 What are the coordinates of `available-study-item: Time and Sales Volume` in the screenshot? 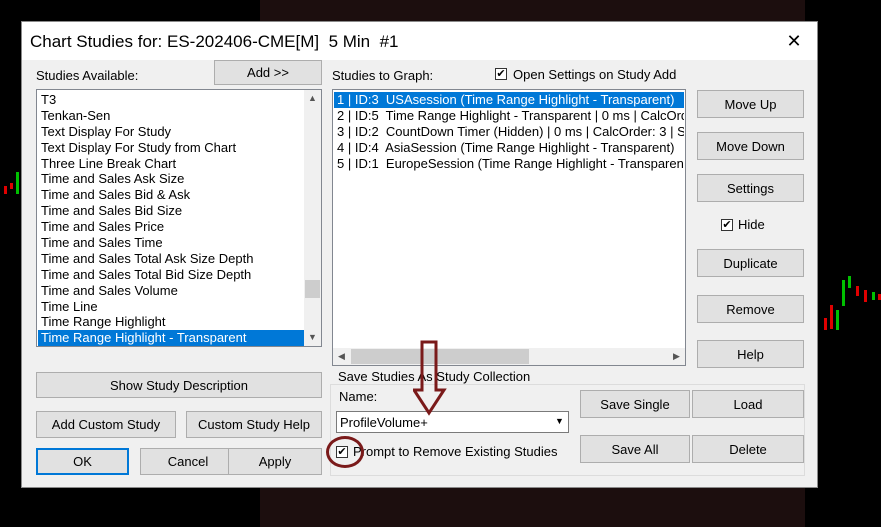 It's located at (171, 291).